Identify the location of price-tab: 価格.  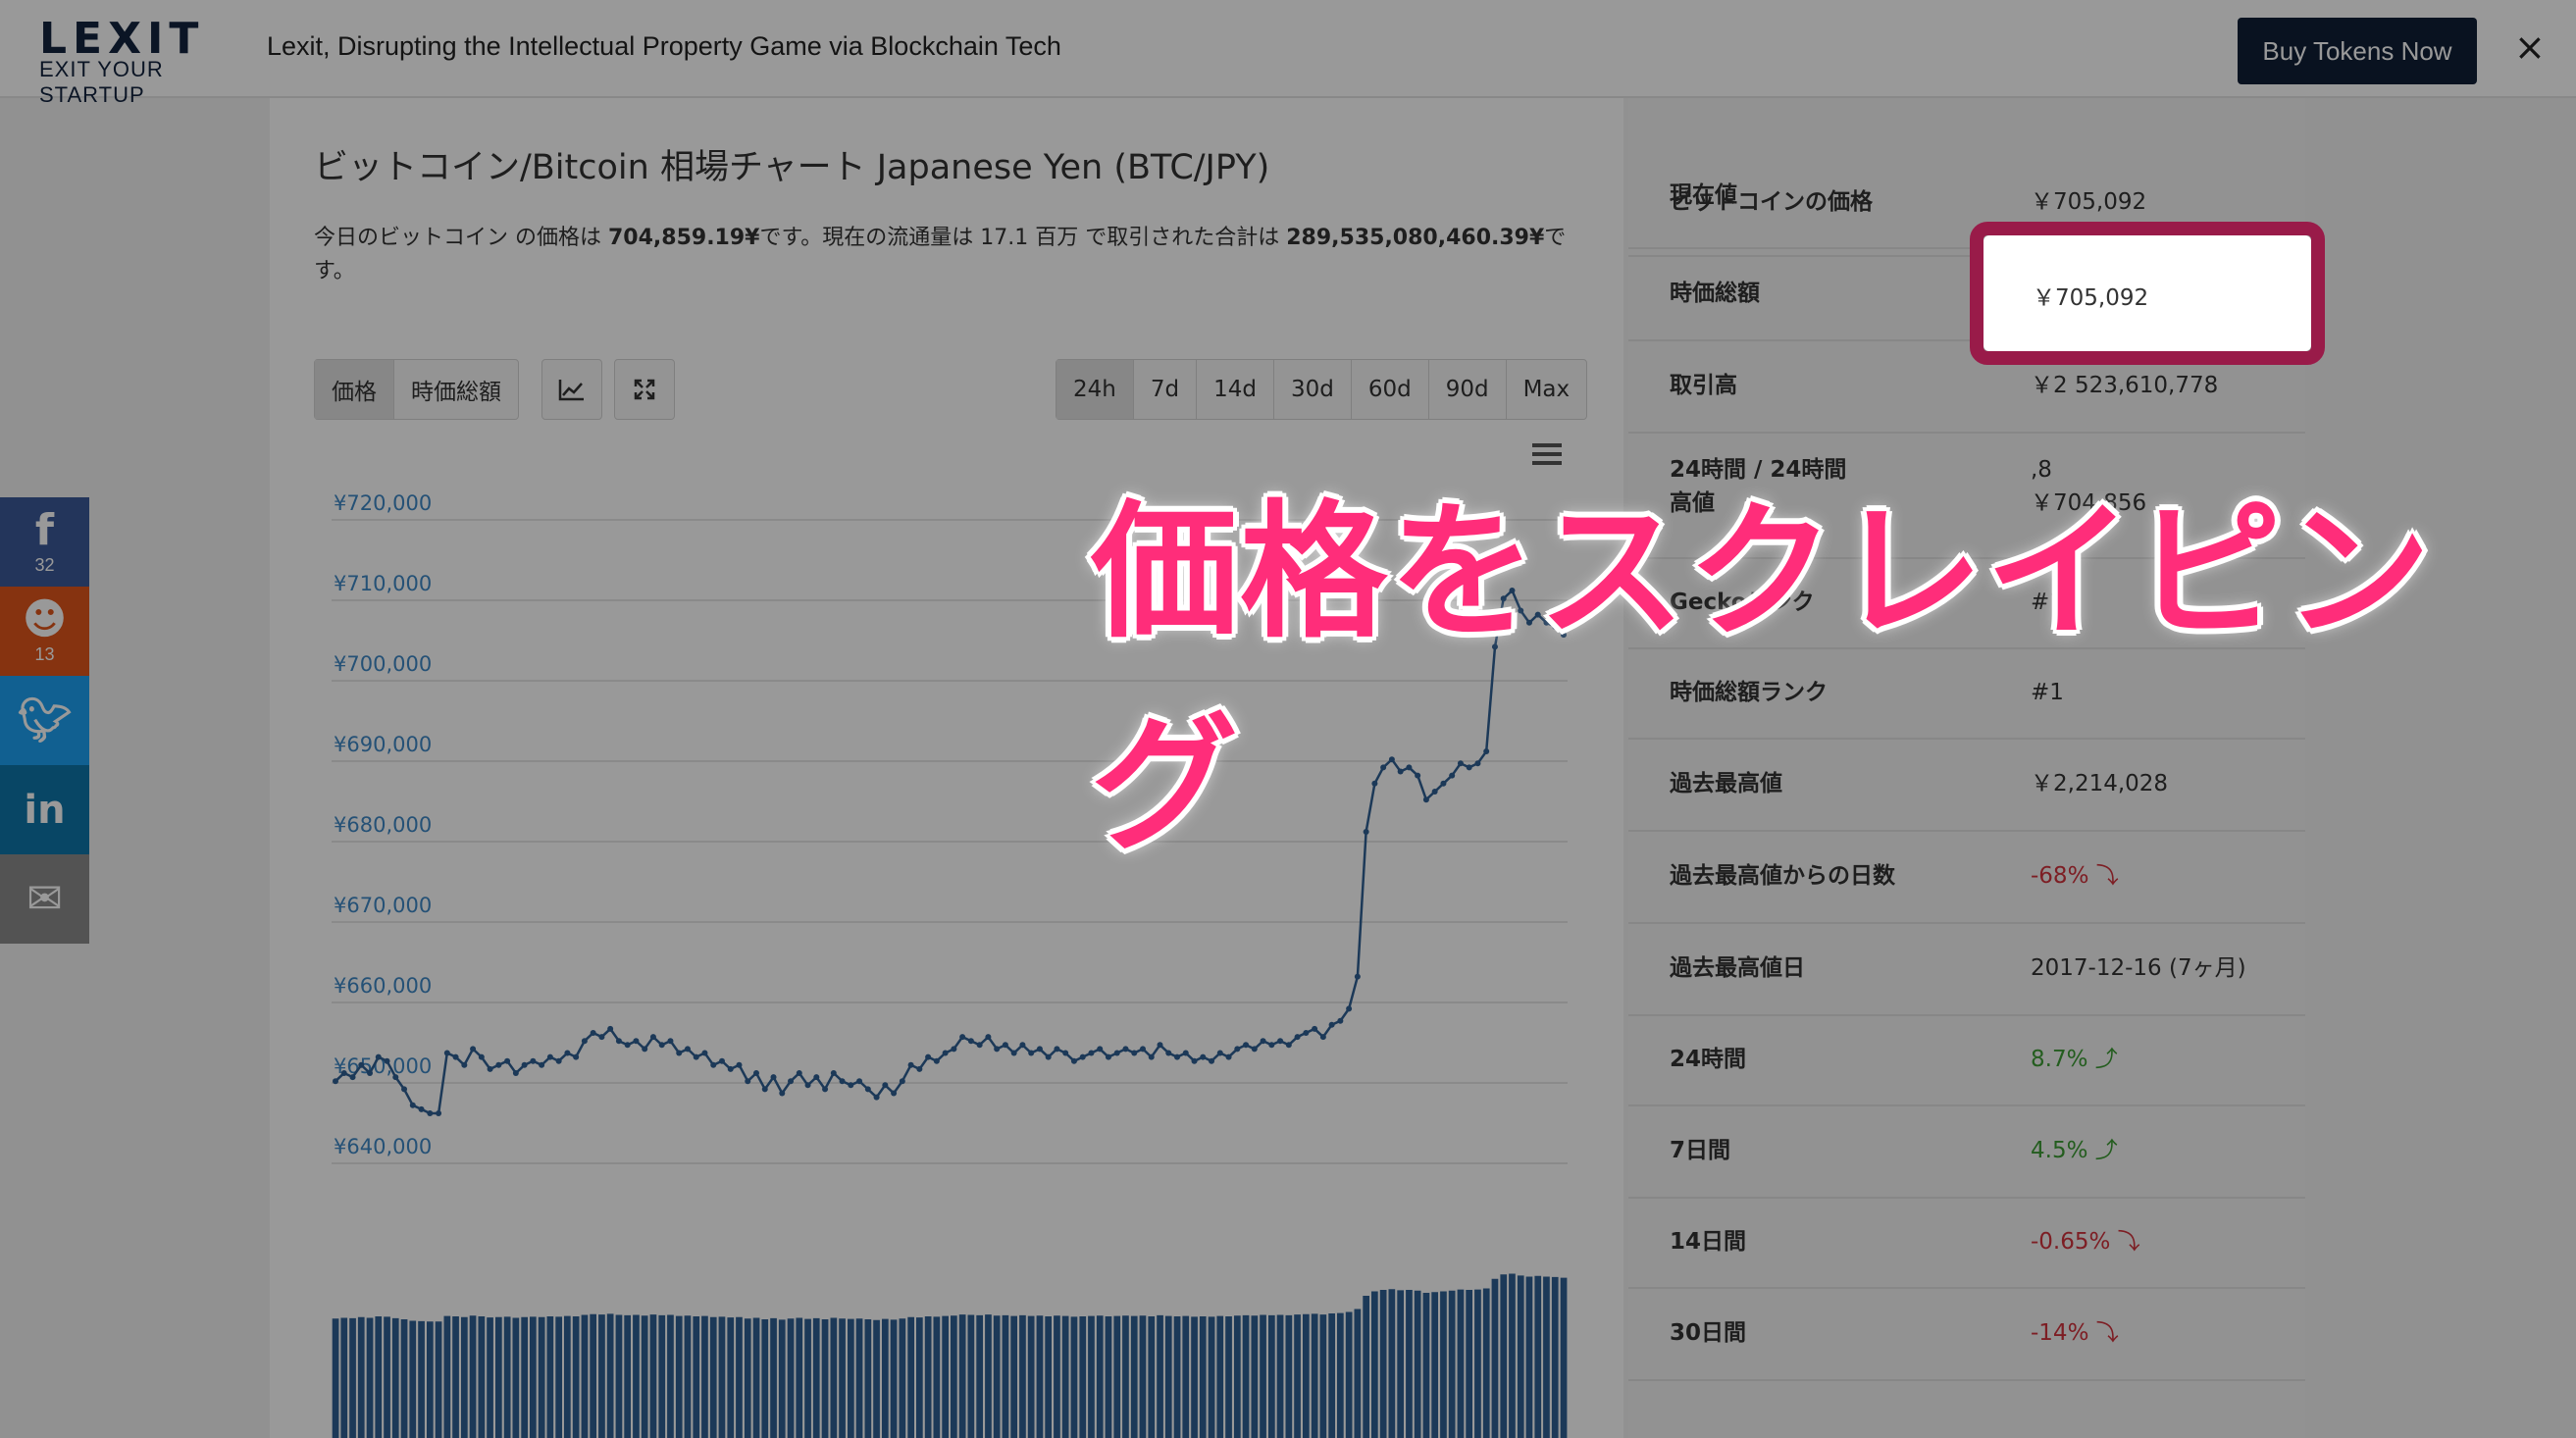
(354, 390).